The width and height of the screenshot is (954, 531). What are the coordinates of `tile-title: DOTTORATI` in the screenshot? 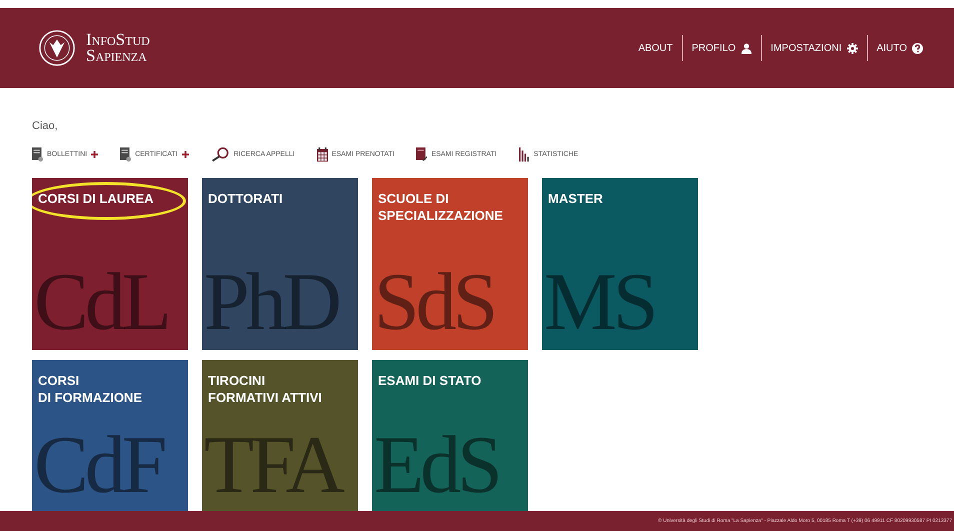 It's located at (245, 198).